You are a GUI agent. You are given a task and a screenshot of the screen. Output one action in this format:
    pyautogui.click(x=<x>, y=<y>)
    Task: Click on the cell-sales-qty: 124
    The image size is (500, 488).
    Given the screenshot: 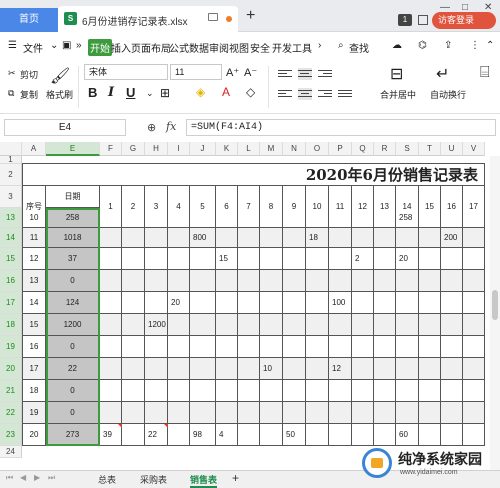 What is the action you would take?
    pyautogui.click(x=73, y=303)
    